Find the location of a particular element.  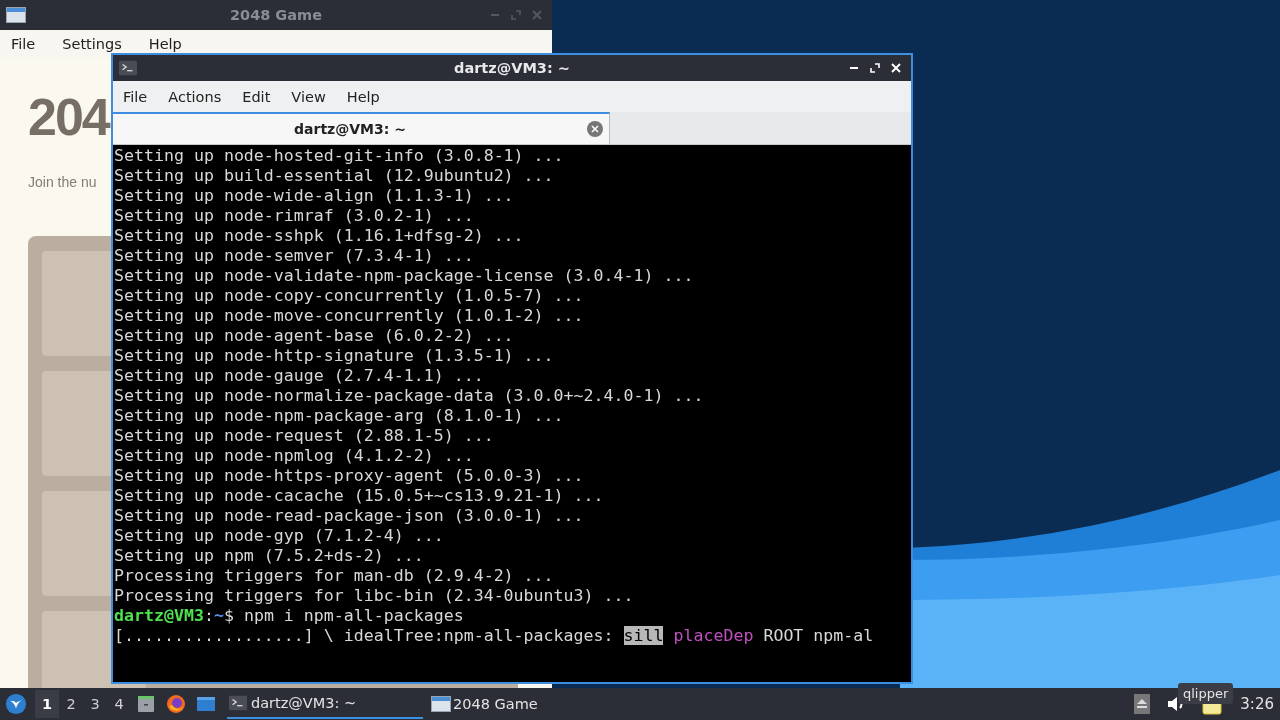

workspace-button: 4 is located at coordinates (119, 704).